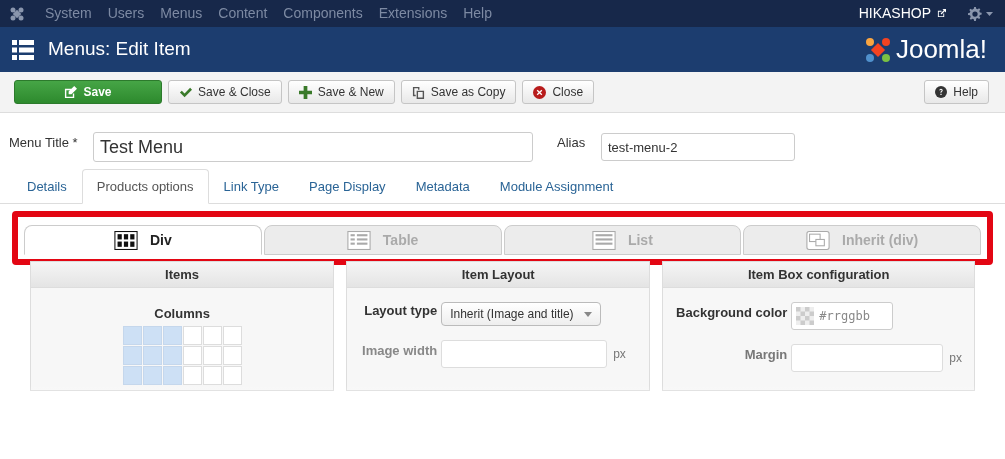 The image size is (1005, 459). I want to click on column-grid, so click(182, 355).